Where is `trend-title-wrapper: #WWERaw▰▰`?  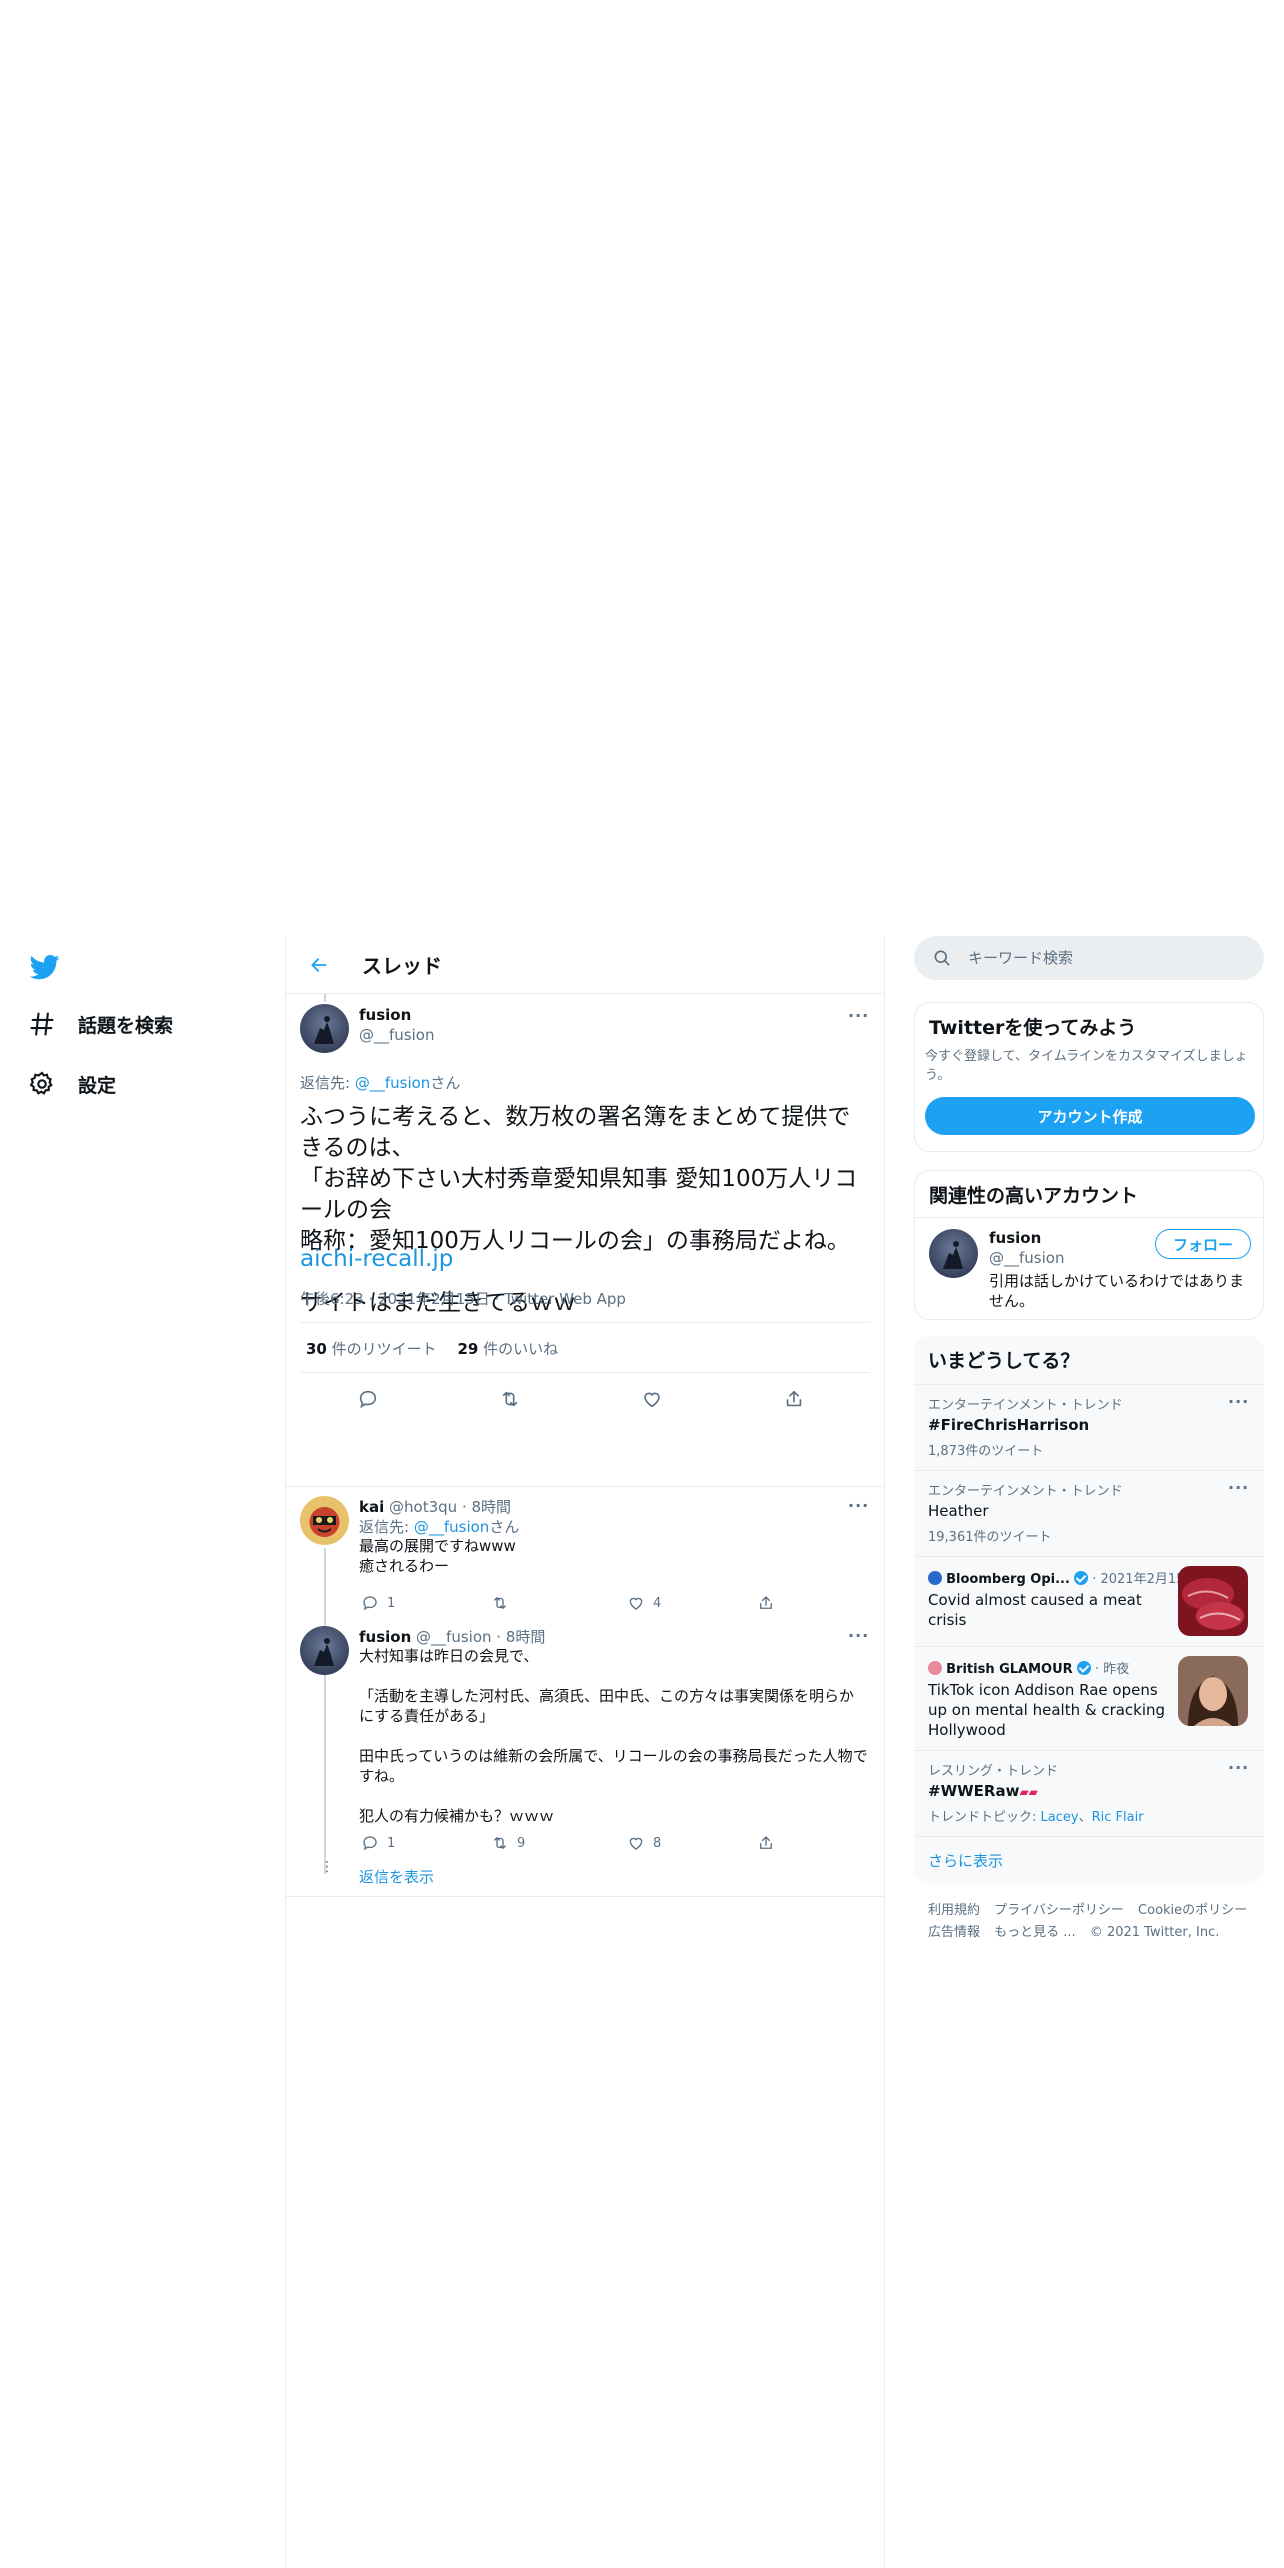
trend-title-wrapper: #WWERaw▰▰ is located at coordinates (983, 1791).